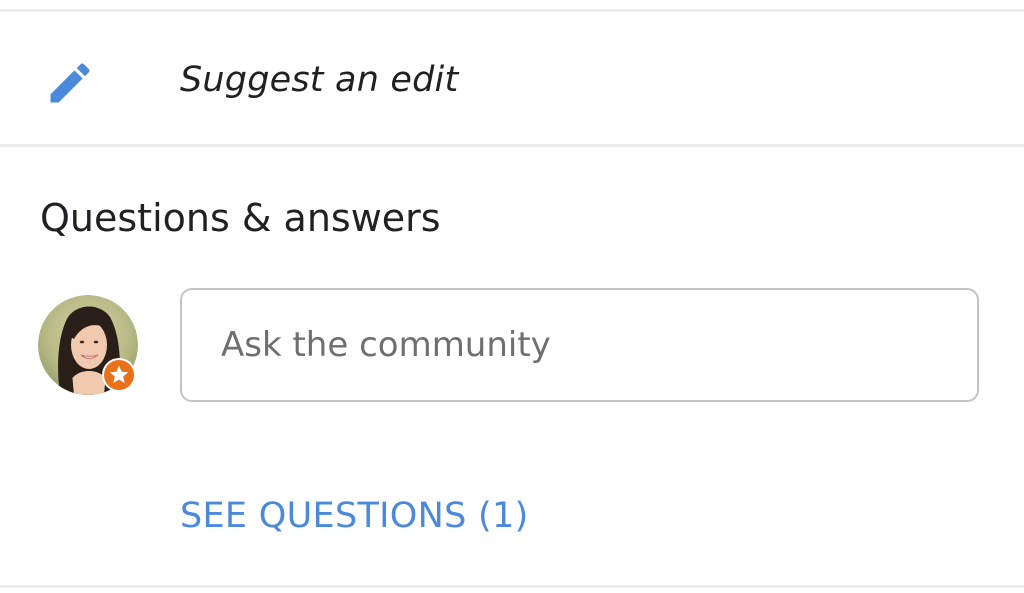 Image resolution: width=1024 pixels, height=593 pixels. I want to click on bottom-divider, so click(512, 586).